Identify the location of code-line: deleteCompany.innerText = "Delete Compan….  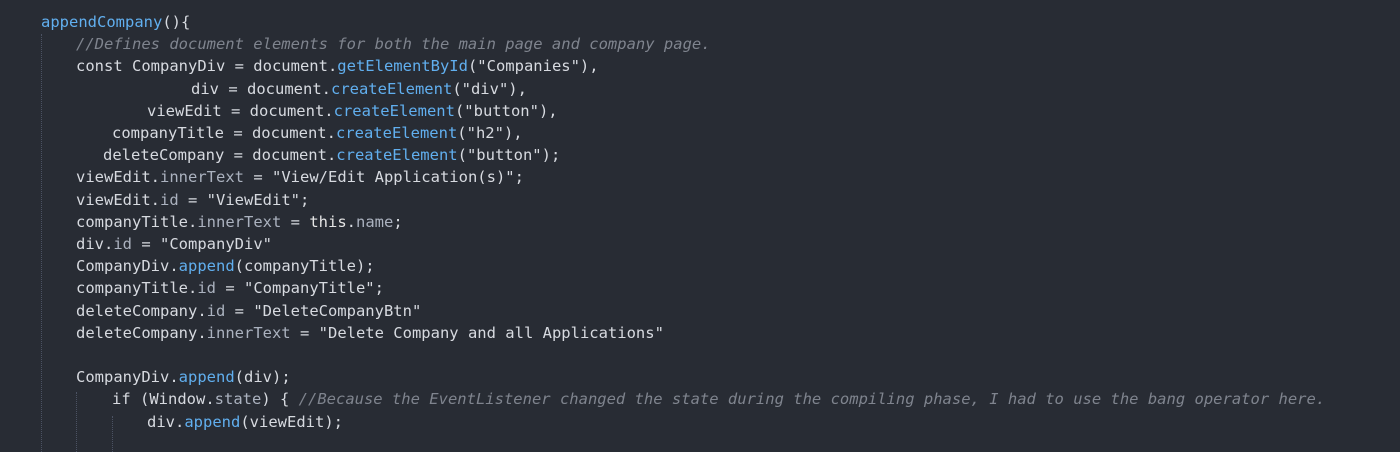
(370, 333).